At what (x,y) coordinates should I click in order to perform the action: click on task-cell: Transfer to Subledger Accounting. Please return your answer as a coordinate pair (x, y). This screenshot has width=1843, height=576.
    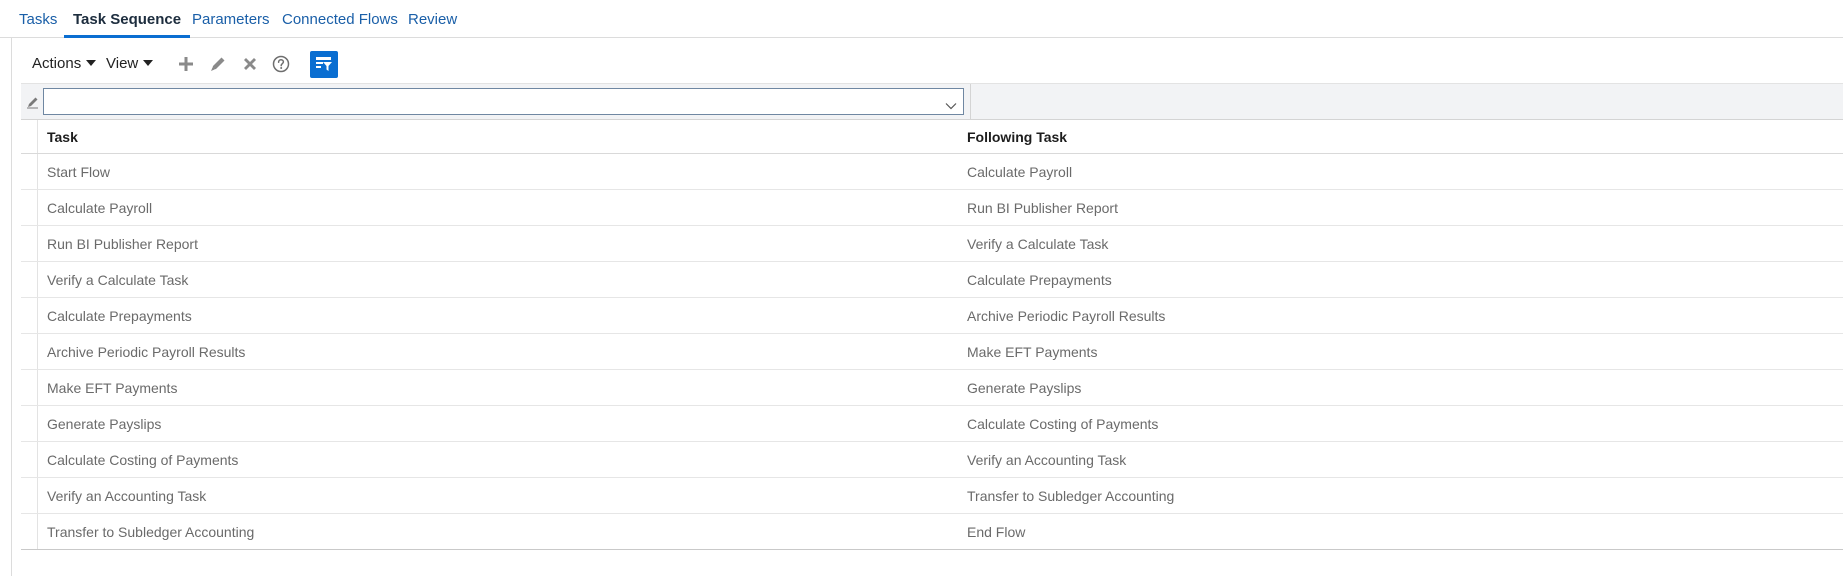
    Looking at the image, I should click on (151, 532).